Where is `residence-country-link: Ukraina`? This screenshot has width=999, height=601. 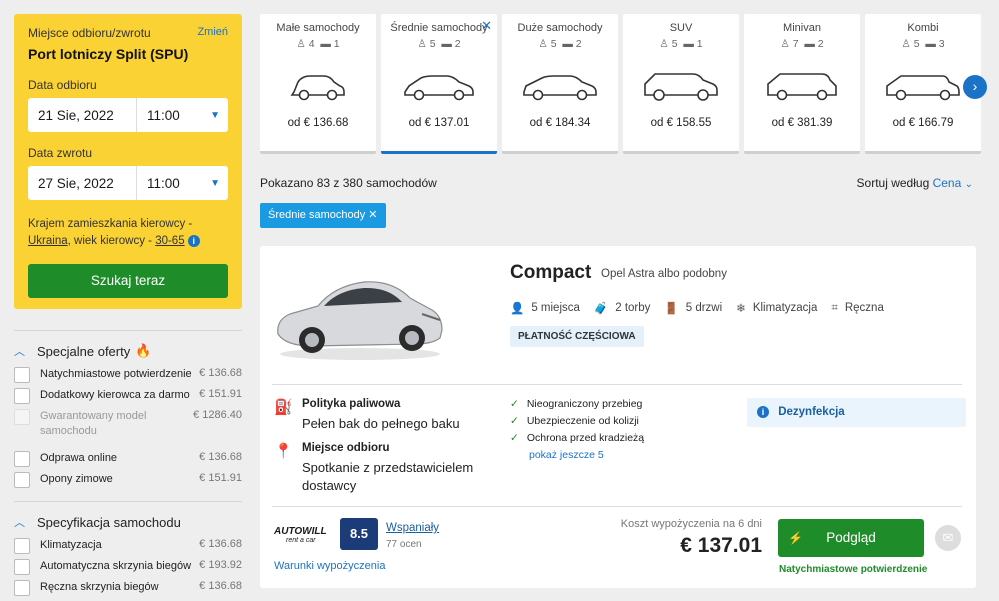
residence-country-link: Ukraina is located at coordinates (48, 241).